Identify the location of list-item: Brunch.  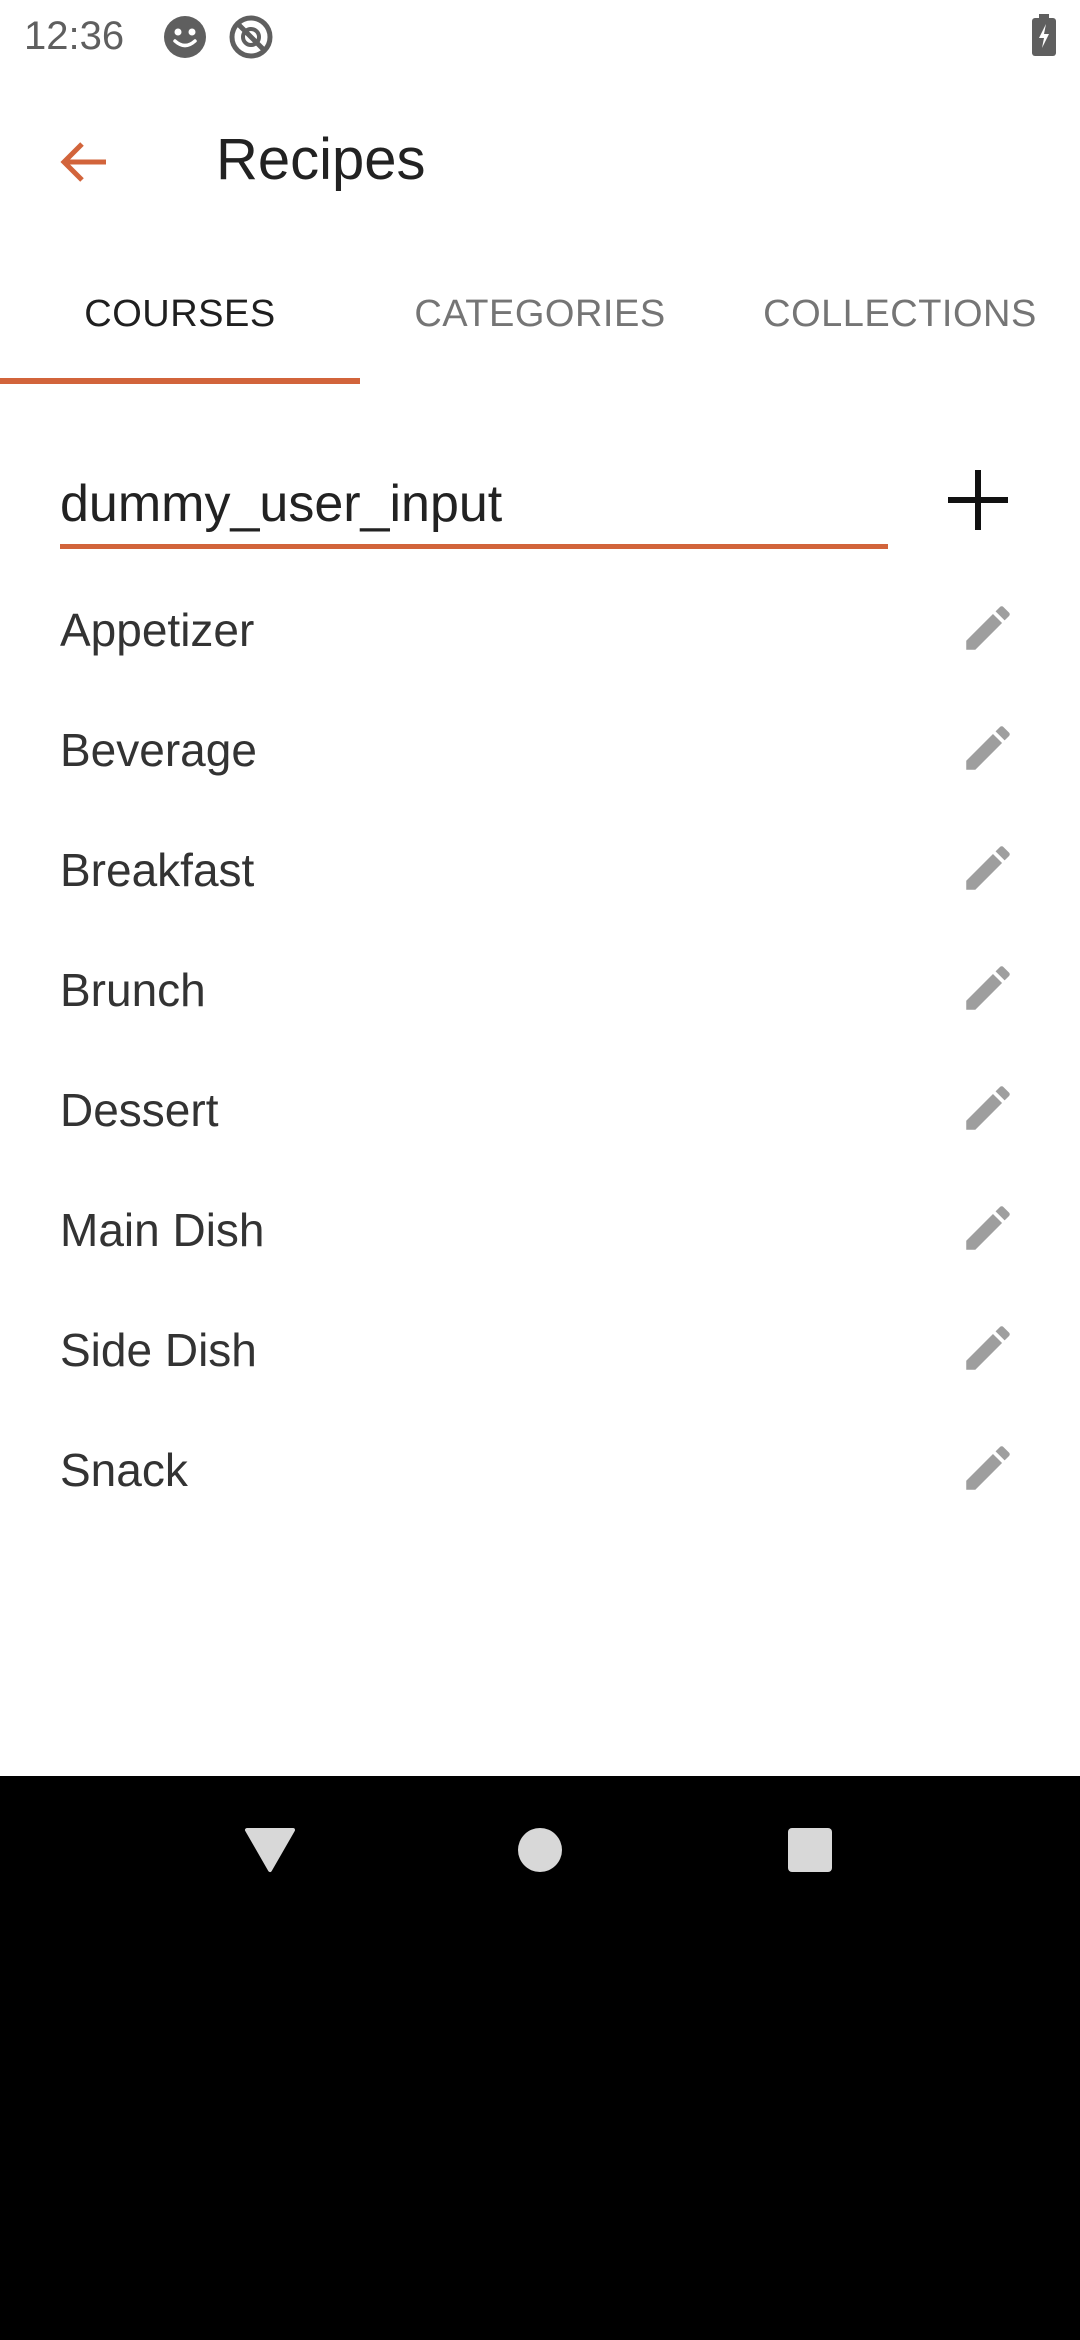
(540, 990).